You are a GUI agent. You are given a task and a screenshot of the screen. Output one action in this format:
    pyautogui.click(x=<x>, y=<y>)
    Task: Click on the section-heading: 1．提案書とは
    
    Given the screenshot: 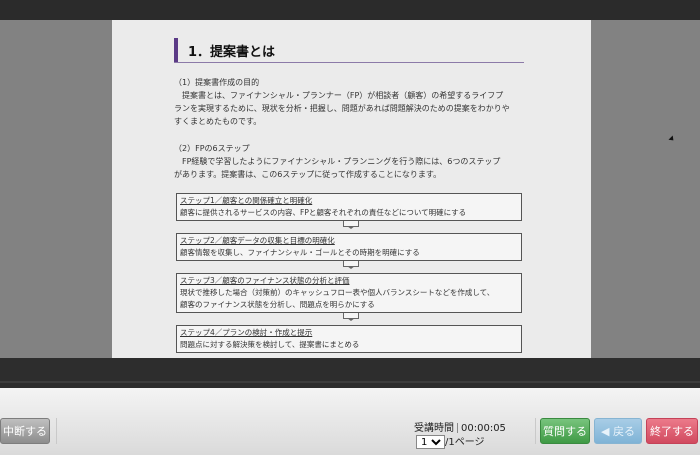 What is the action you would take?
    pyautogui.click(x=349, y=50)
    